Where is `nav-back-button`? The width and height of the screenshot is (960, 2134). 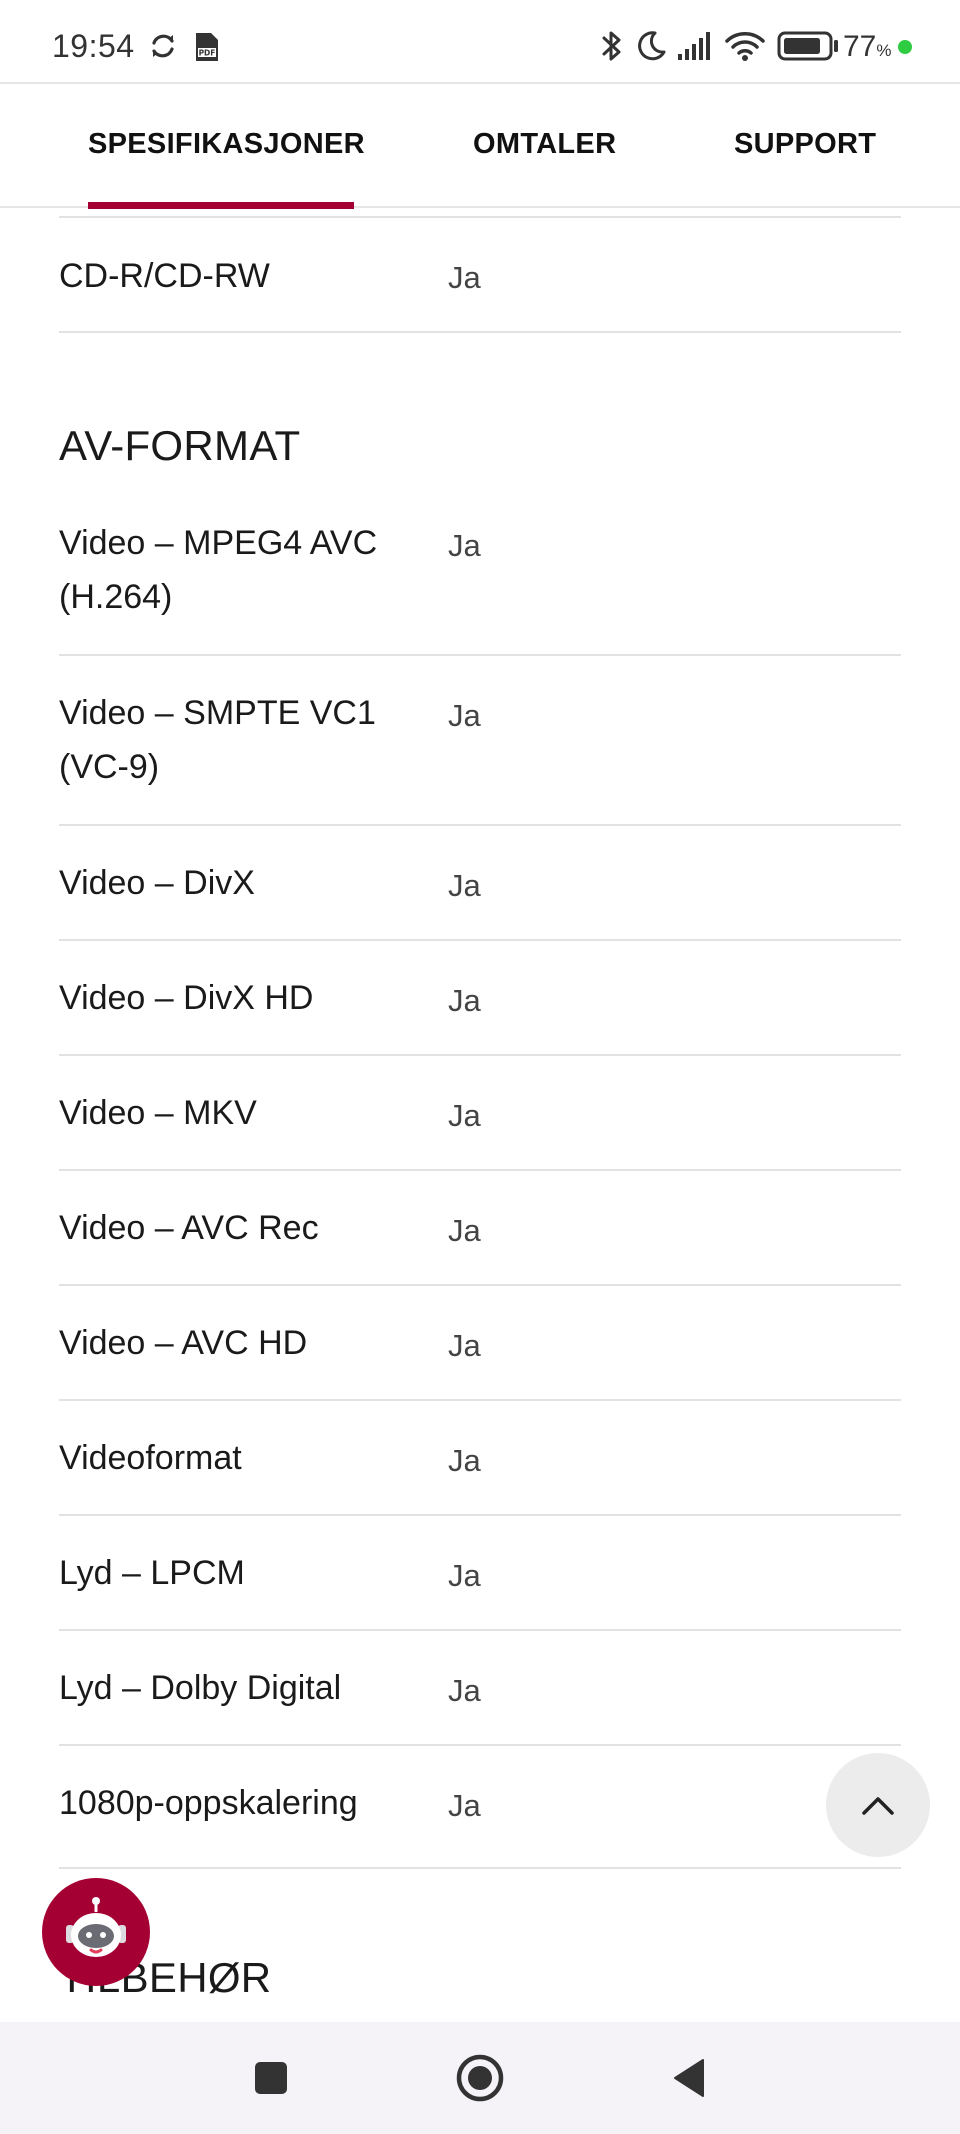 nav-back-button is located at coordinates (689, 2078).